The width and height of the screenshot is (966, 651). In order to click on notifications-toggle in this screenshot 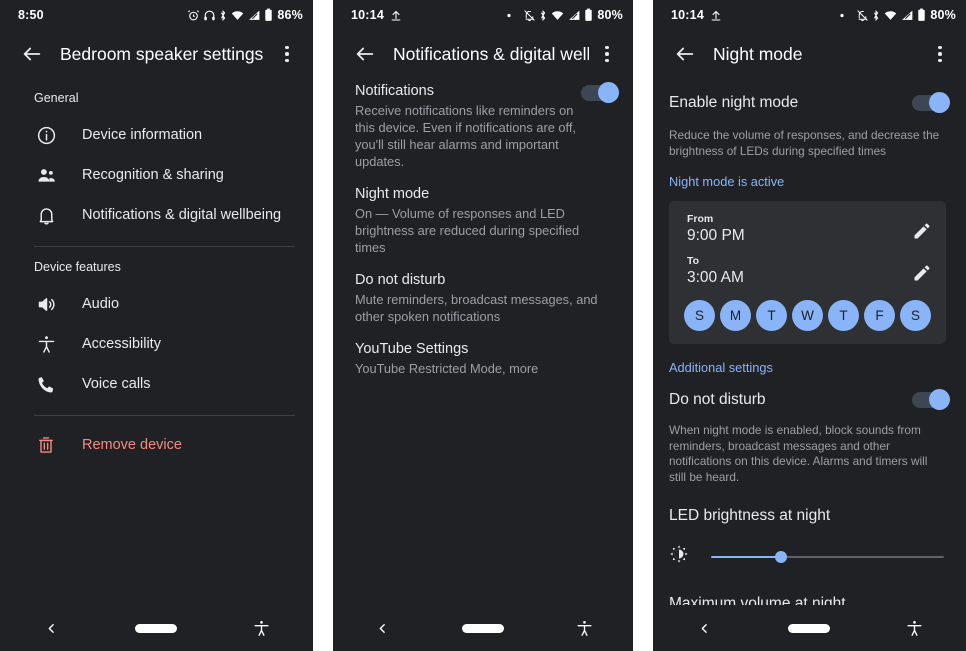, I will do `click(600, 92)`.